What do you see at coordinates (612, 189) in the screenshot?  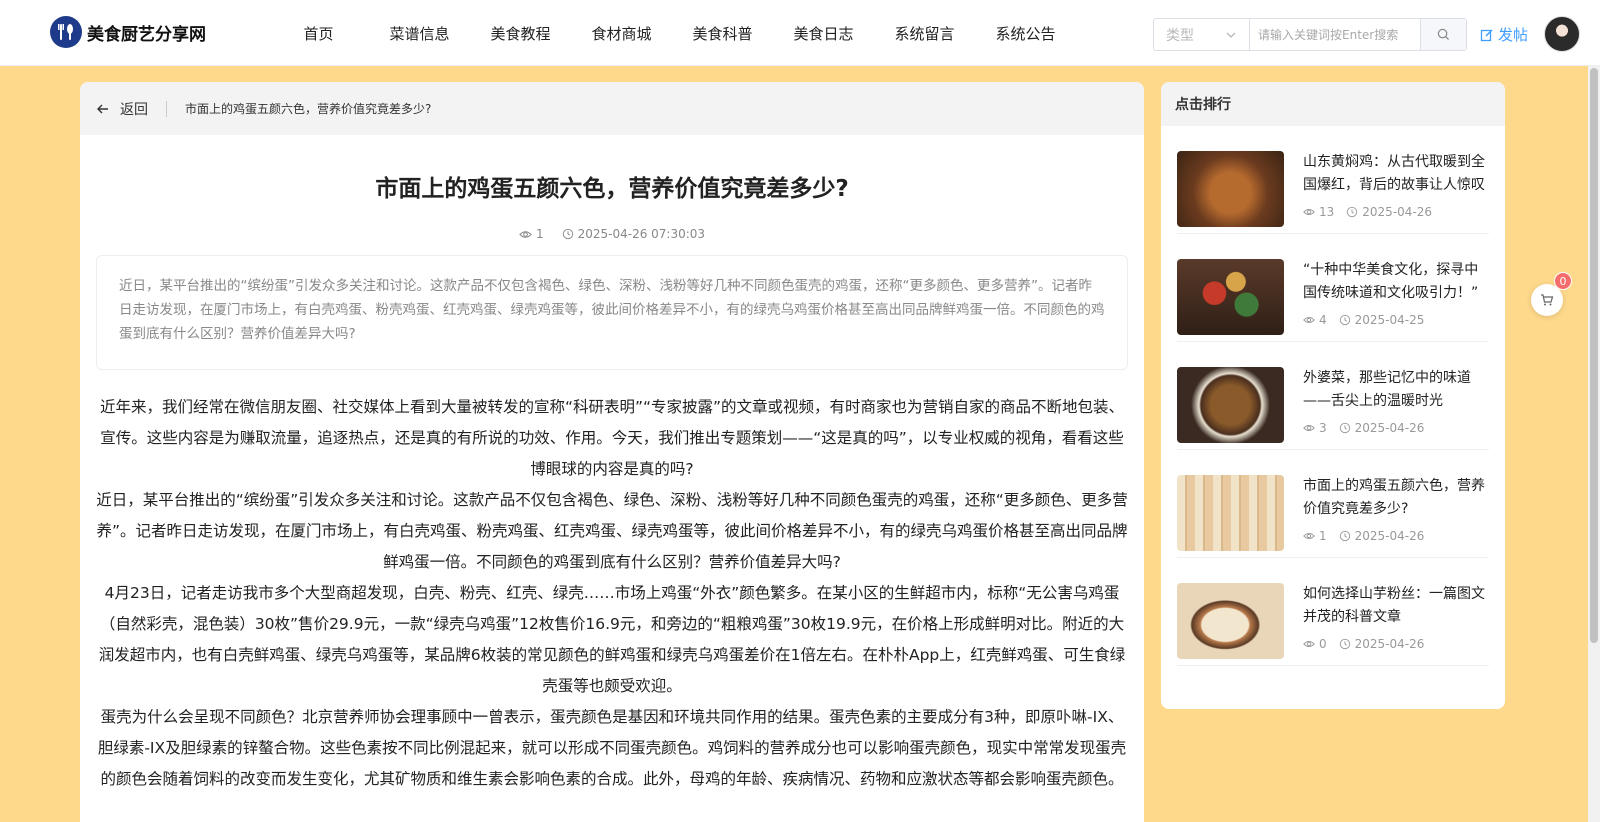 I see `article-title: 市面上的鸡蛋五颜六色，营养价值究竟差多少?` at bounding box center [612, 189].